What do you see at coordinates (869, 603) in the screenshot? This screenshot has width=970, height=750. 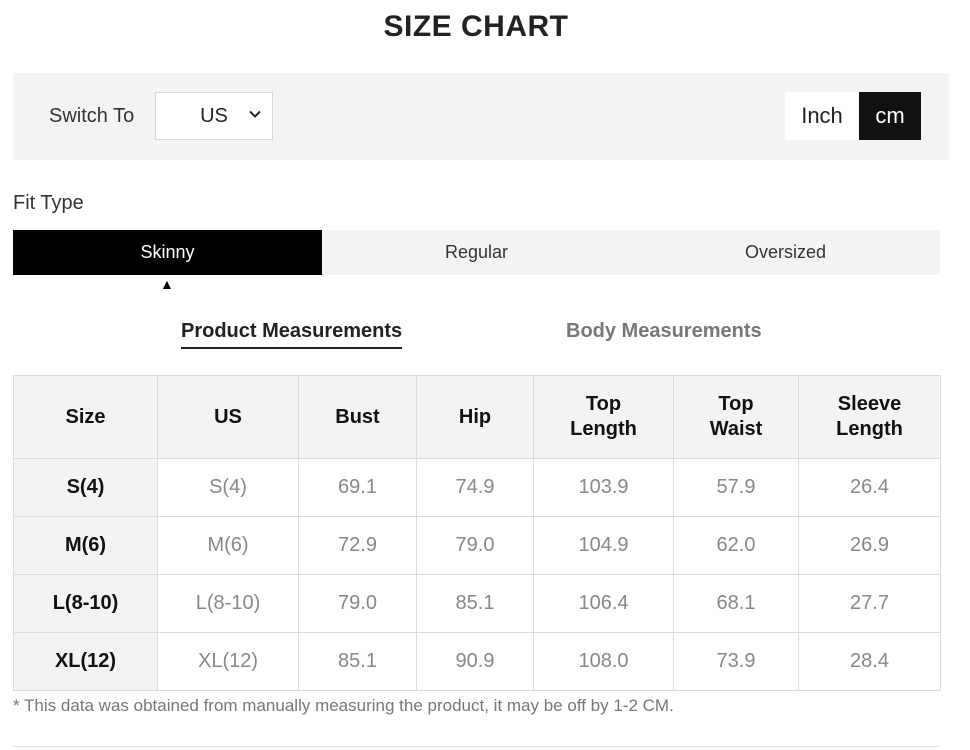 I see `table-cell: 27.7` at bounding box center [869, 603].